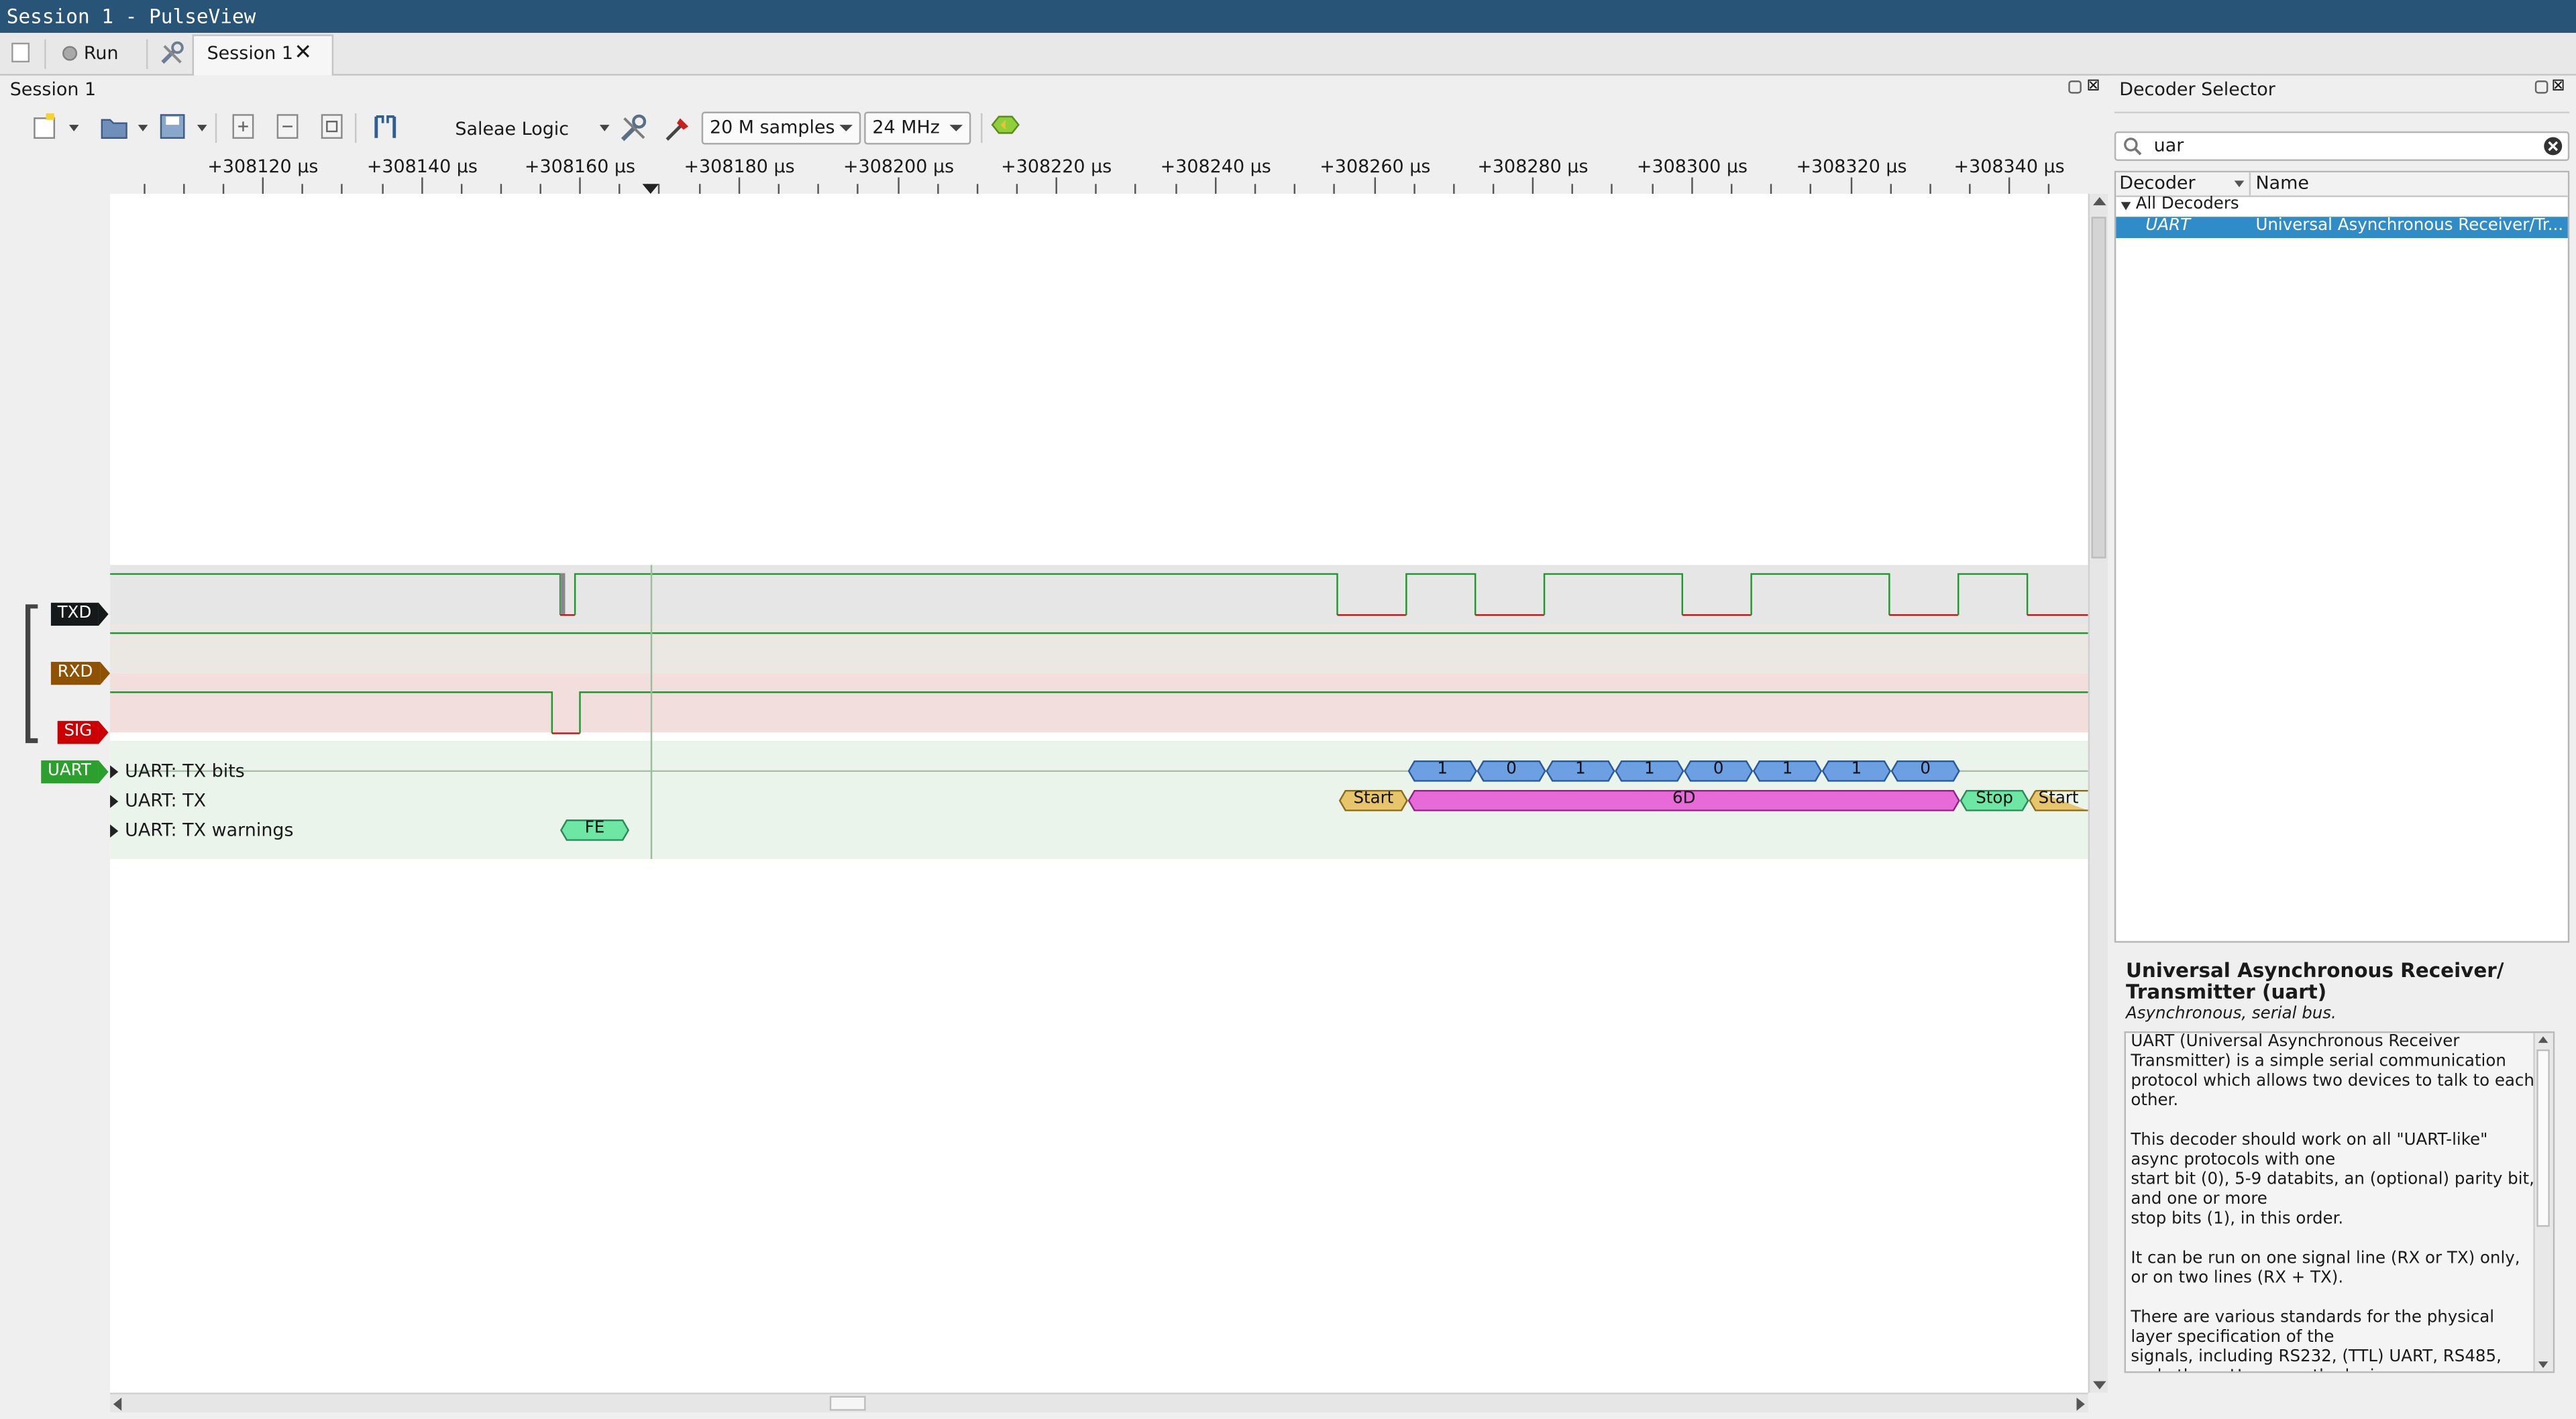 Image resolution: width=2576 pixels, height=1419 pixels. Describe the element at coordinates (44, 128) in the screenshot. I see `new-document-icon` at that location.